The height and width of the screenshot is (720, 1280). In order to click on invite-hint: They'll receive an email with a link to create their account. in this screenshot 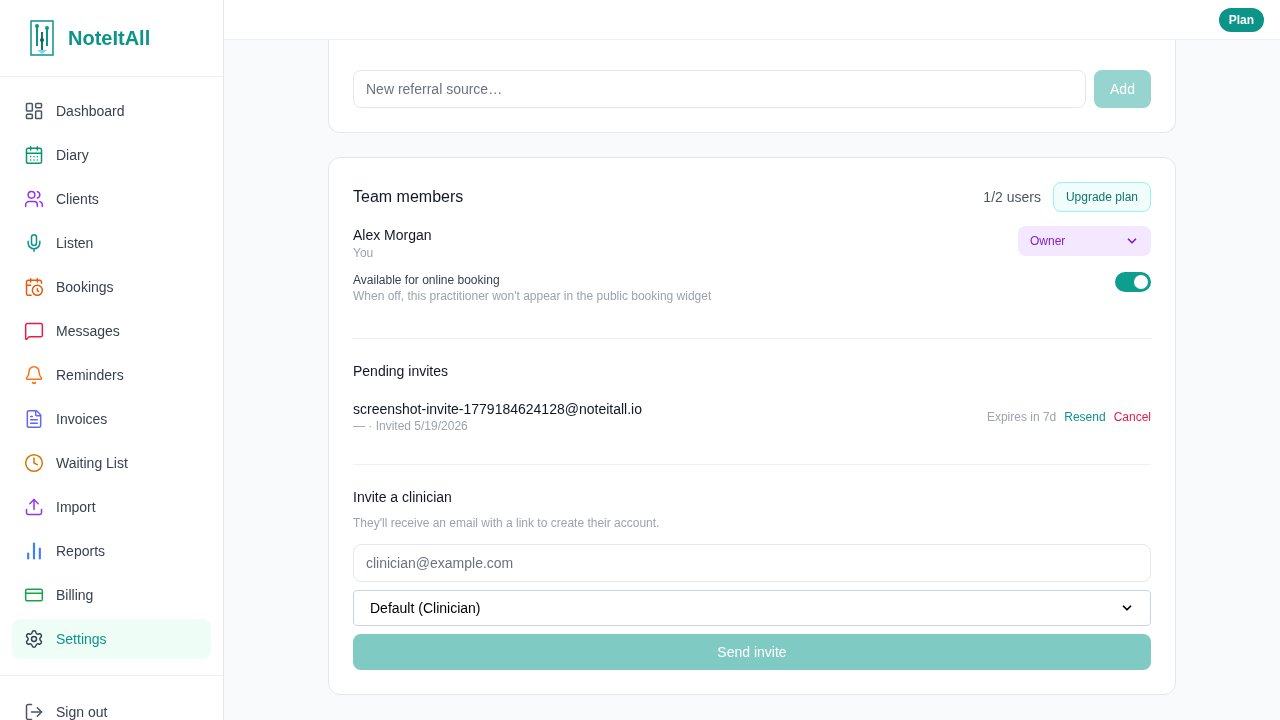, I will do `click(507, 523)`.